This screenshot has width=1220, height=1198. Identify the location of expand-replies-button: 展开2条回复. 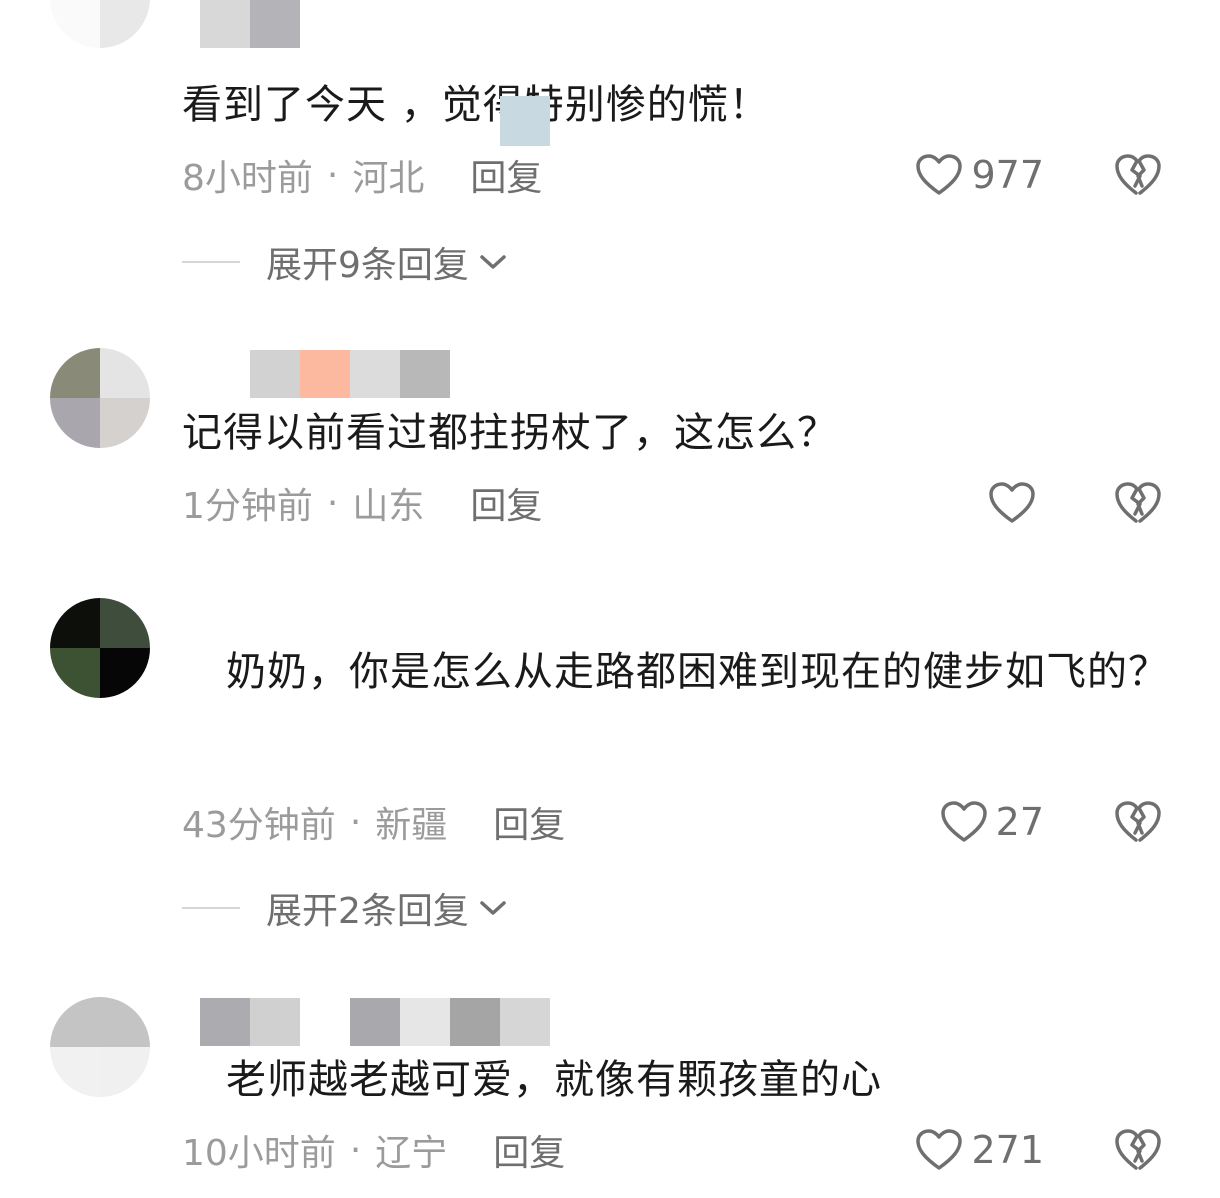
(344, 908).